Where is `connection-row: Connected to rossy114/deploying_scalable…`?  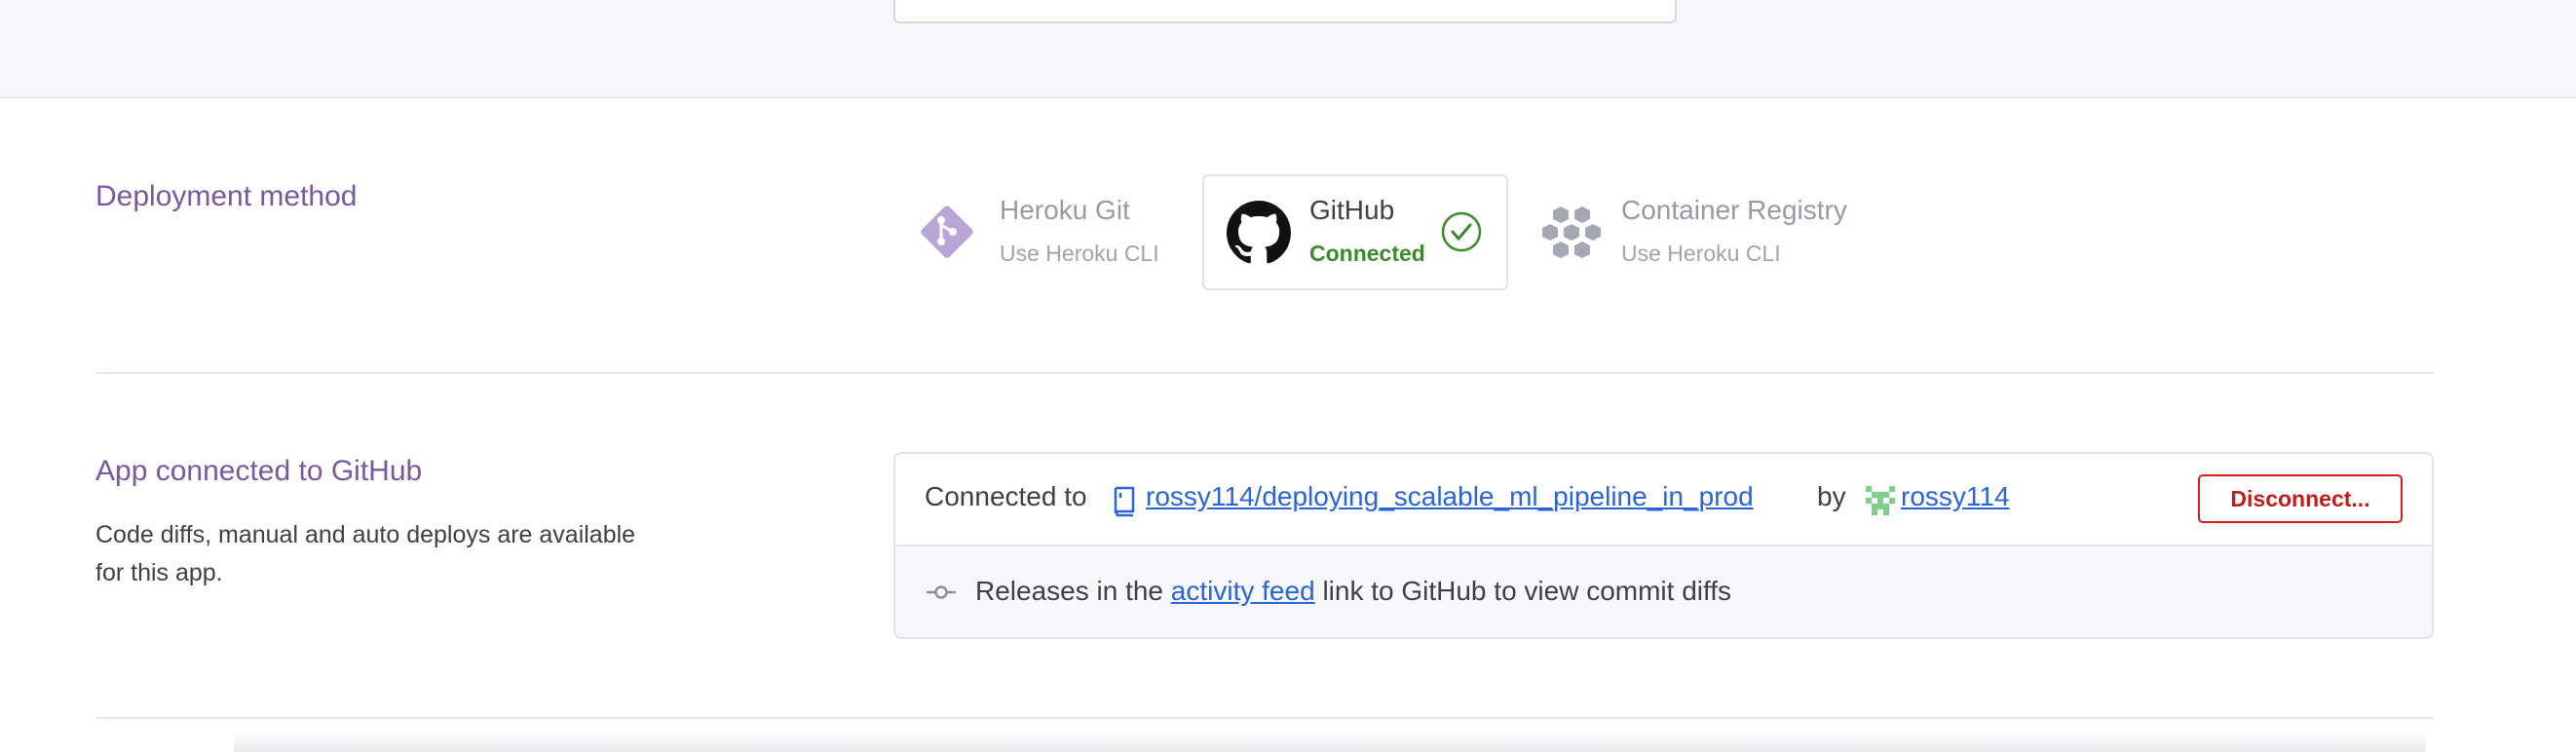
connection-row: Connected to rossy114/deploying_scalable… is located at coordinates (1663, 500).